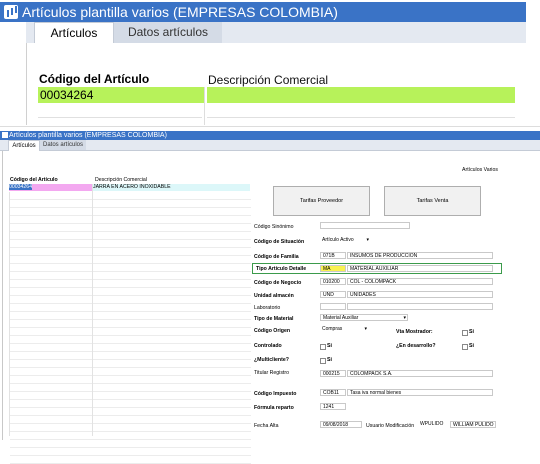 Image resolution: width=540 pixels, height=464 pixels. Describe the element at coordinates (333, 392) in the screenshot. I see `codigo-impuesto-code: COB11` at that location.